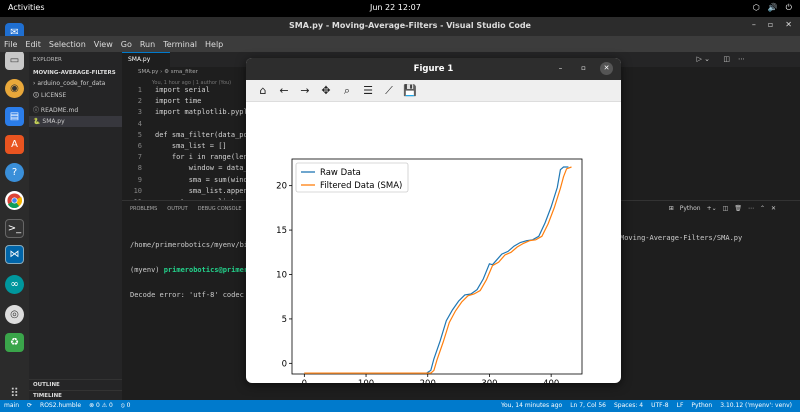  Describe the element at coordinates (75, 384) in the screenshot. I see `outline-section: OUTLINE` at that location.